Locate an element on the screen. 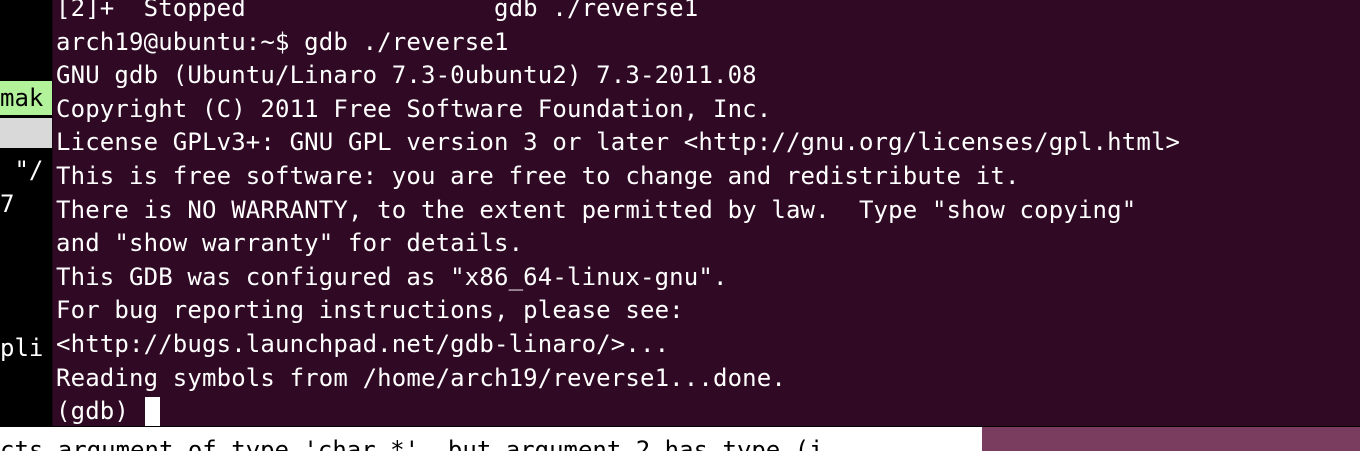 The image size is (1360, 451). text-cursor is located at coordinates (152, 411).